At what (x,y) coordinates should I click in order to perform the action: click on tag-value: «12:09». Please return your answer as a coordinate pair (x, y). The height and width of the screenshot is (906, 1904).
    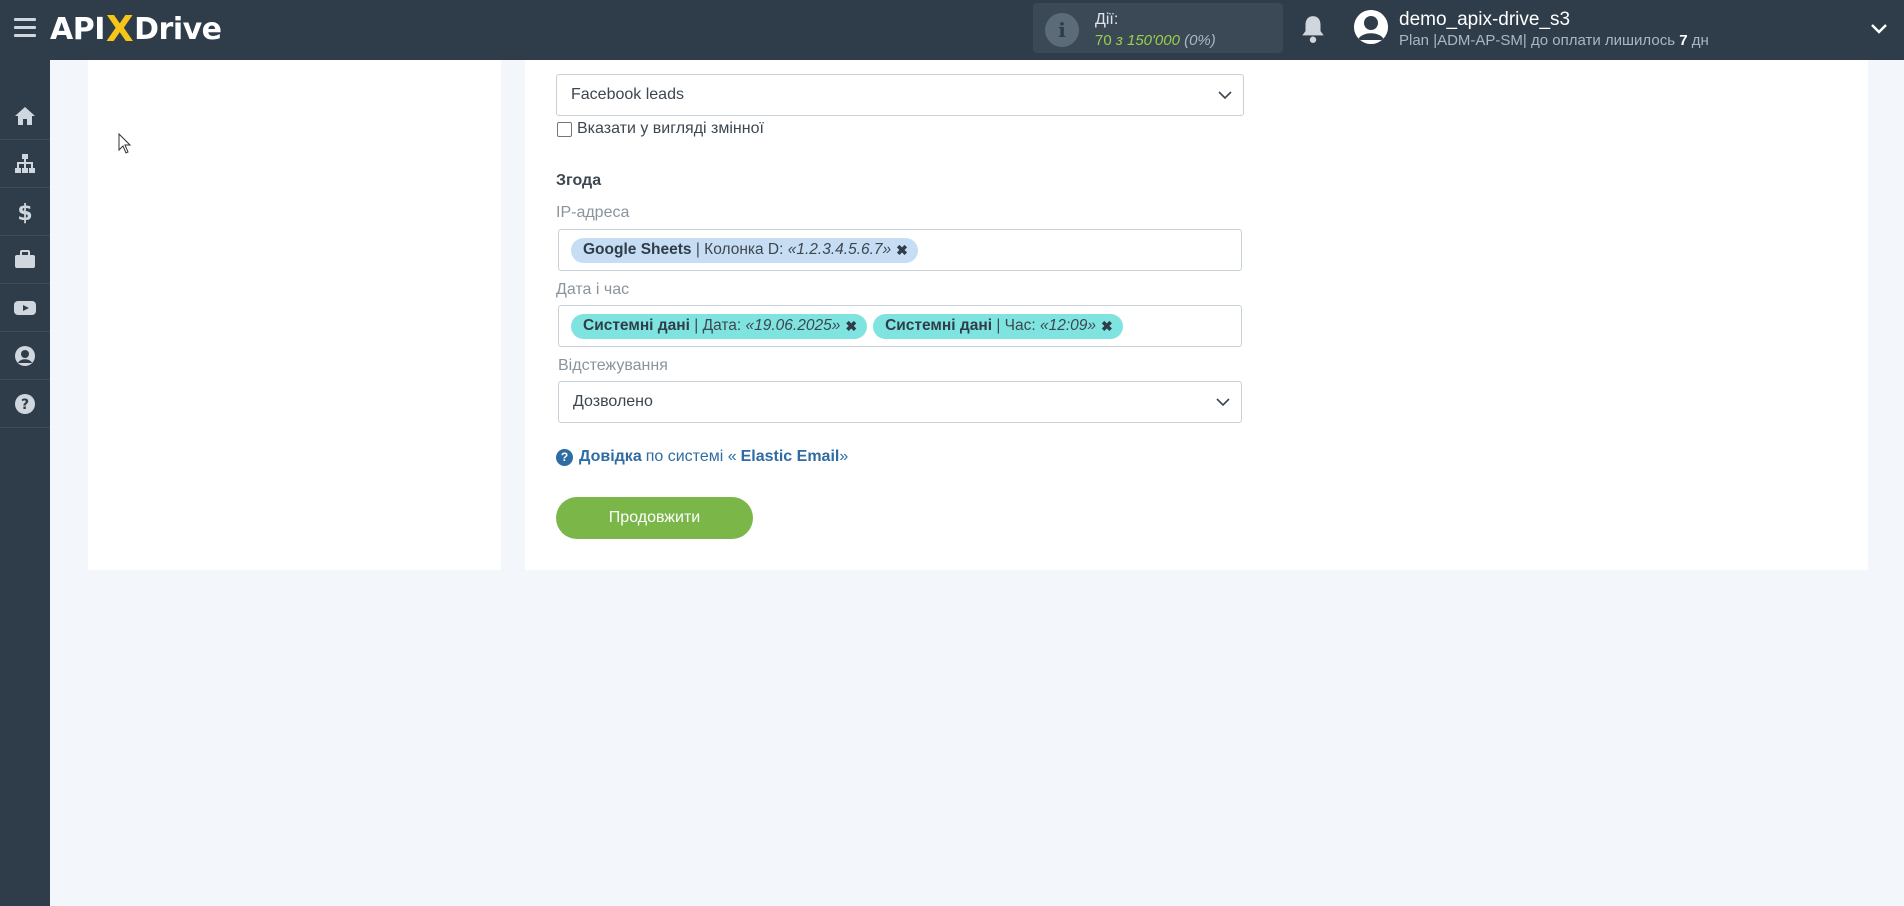
    Looking at the image, I should click on (1067, 325).